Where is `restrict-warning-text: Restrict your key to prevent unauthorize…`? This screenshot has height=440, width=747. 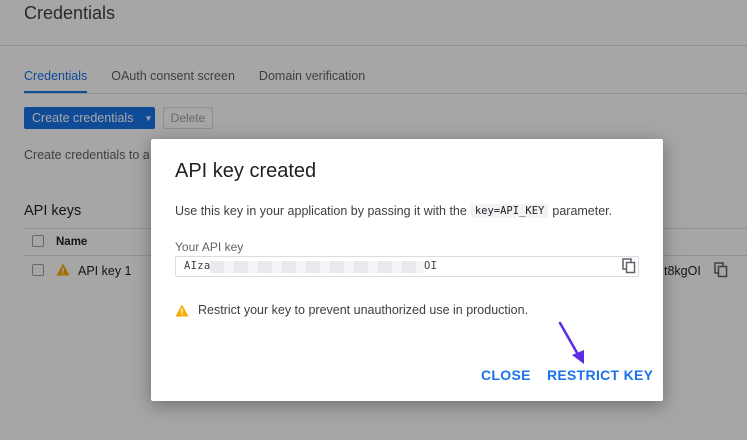
restrict-warning-text: Restrict your key to prevent unauthorize… is located at coordinates (363, 310).